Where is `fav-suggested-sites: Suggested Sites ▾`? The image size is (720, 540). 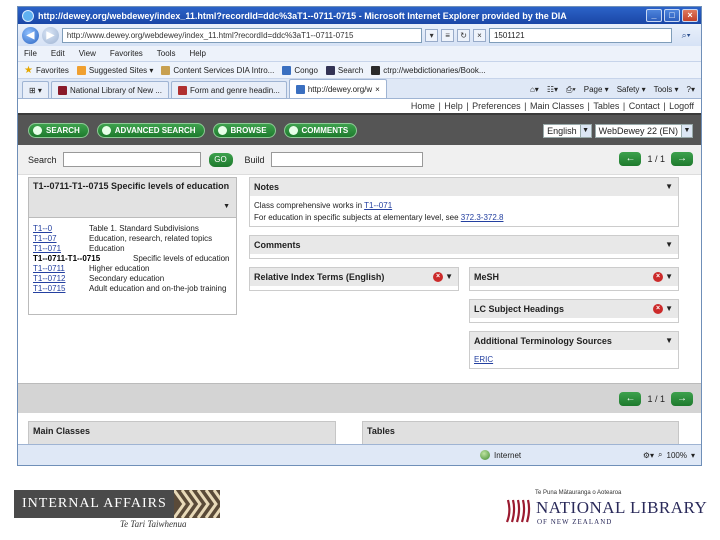
fav-suggested-sites: Suggested Sites ▾ is located at coordinates (114, 70).